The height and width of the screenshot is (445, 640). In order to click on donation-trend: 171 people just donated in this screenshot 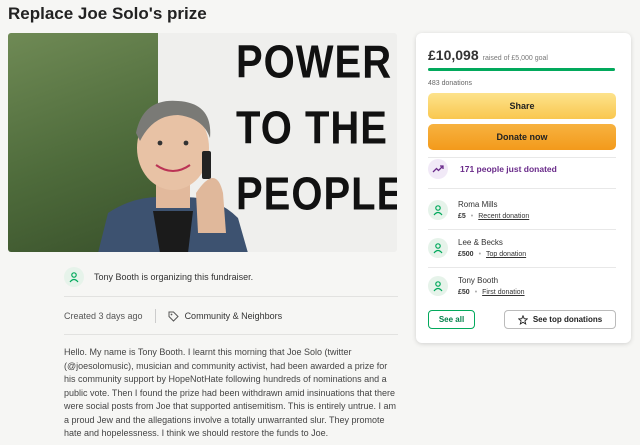, I will do `click(492, 169)`.